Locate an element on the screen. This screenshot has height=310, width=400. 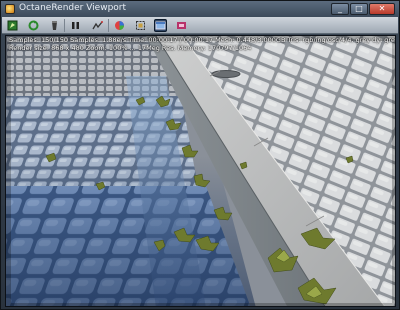
settings-button is located at coordinates (181, 25).